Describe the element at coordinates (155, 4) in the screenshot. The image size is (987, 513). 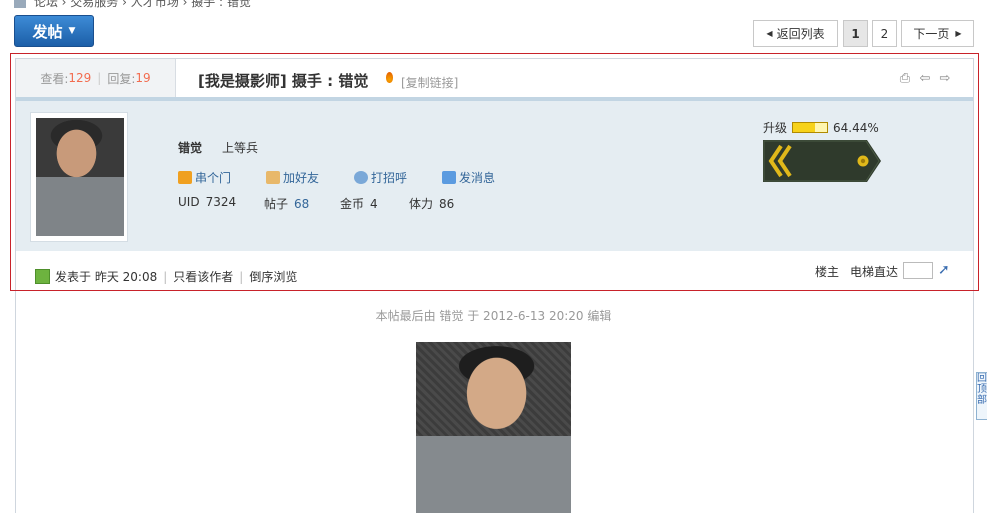
I see `breadcrumb-item: 人才市场` at that location.